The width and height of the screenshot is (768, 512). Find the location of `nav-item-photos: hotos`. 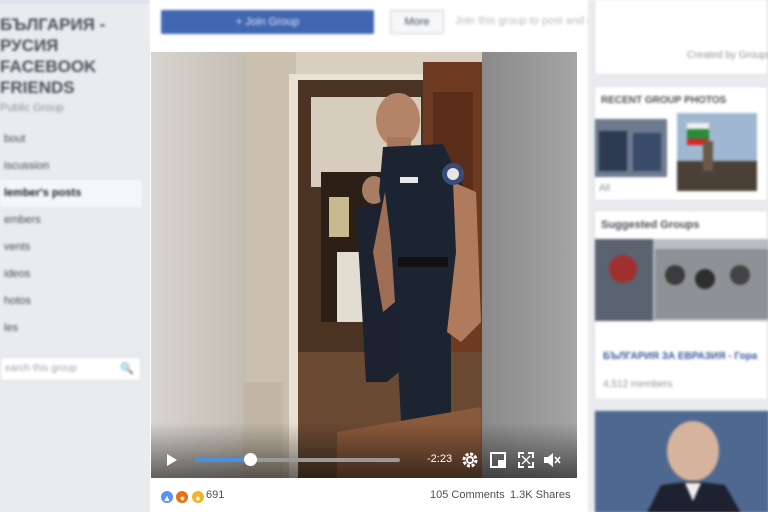

nav-item-photos: hotos is located at coordinates (71, 301).